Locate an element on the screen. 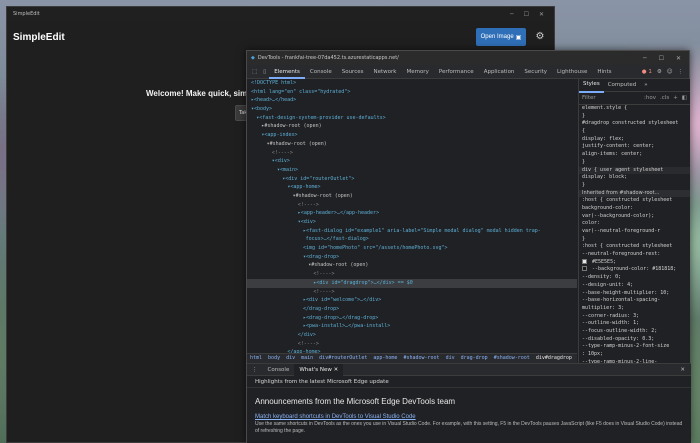 This screenshot has height=443, width=700. drawer-menu-icon: ⋮ is located at coordinates (255, 370).